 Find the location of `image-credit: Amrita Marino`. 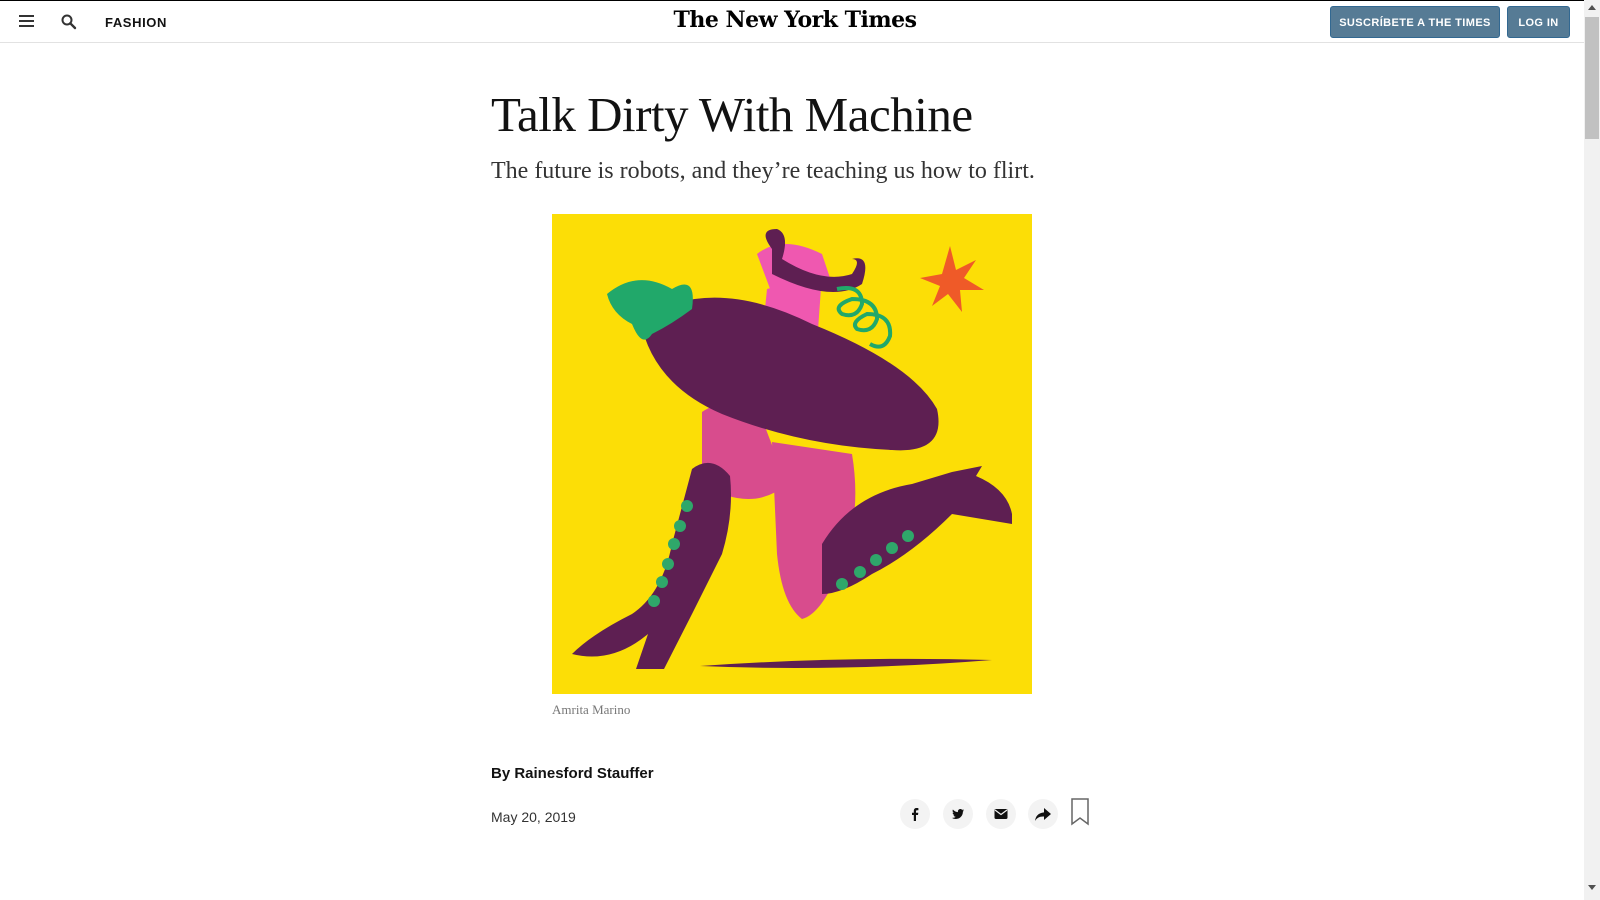

image-credit: Amrita Marino is located at coordinates (591, 709).